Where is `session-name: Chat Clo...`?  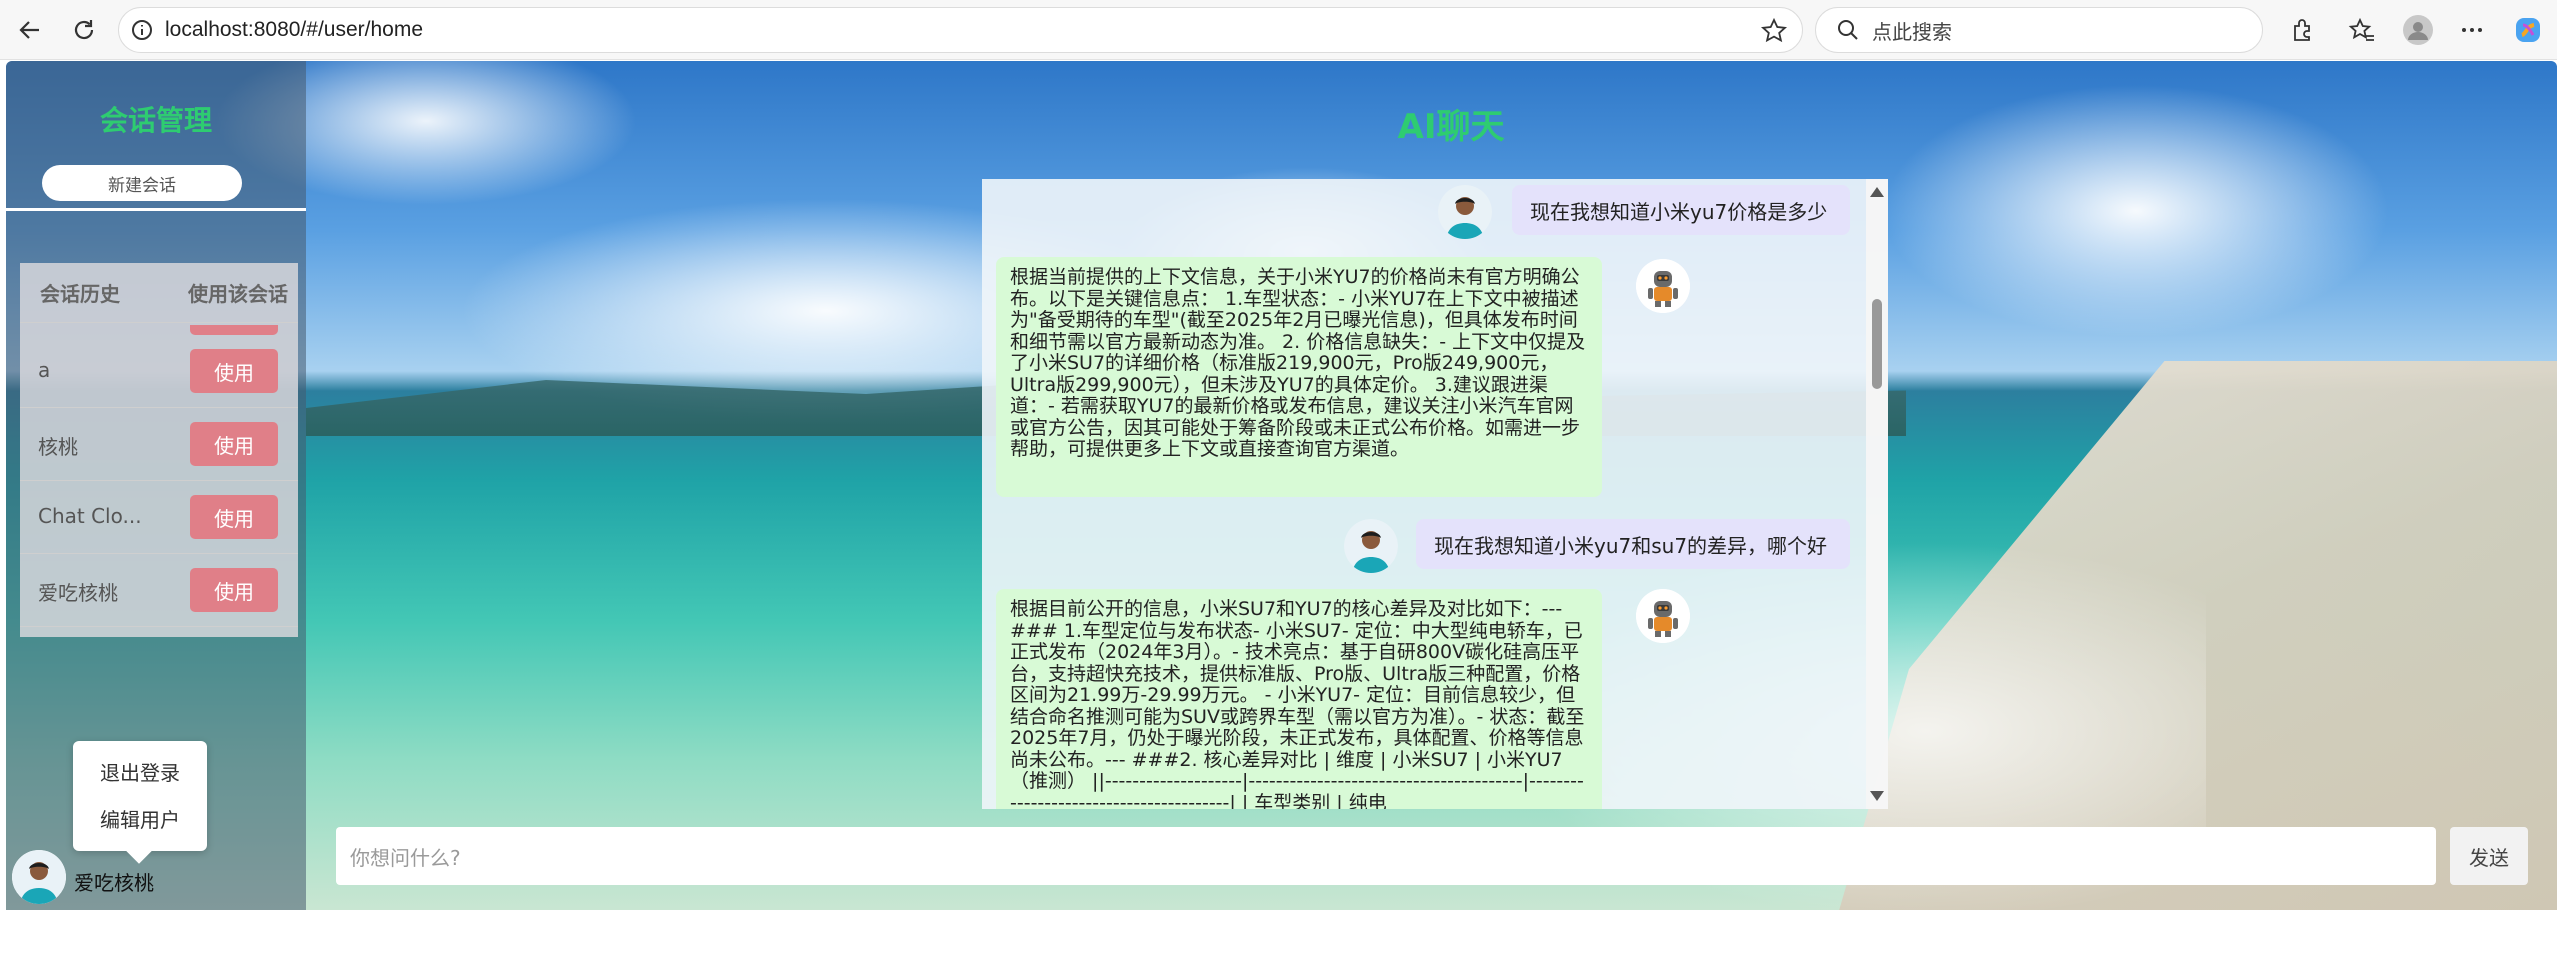
session-name: Chat Clo... is located at coordinates (90, 516).